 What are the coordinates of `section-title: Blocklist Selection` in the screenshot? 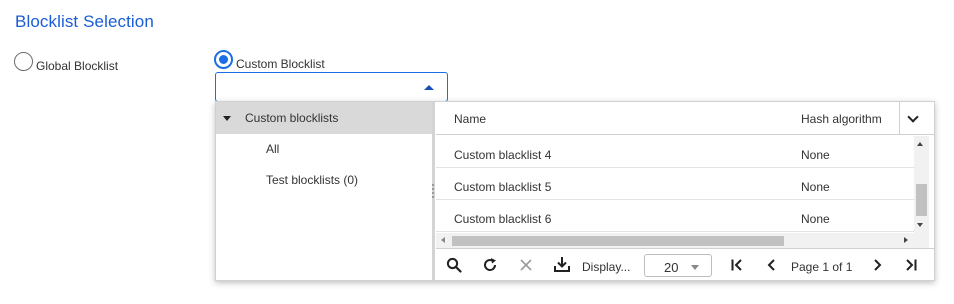 It's located at (84, 21).